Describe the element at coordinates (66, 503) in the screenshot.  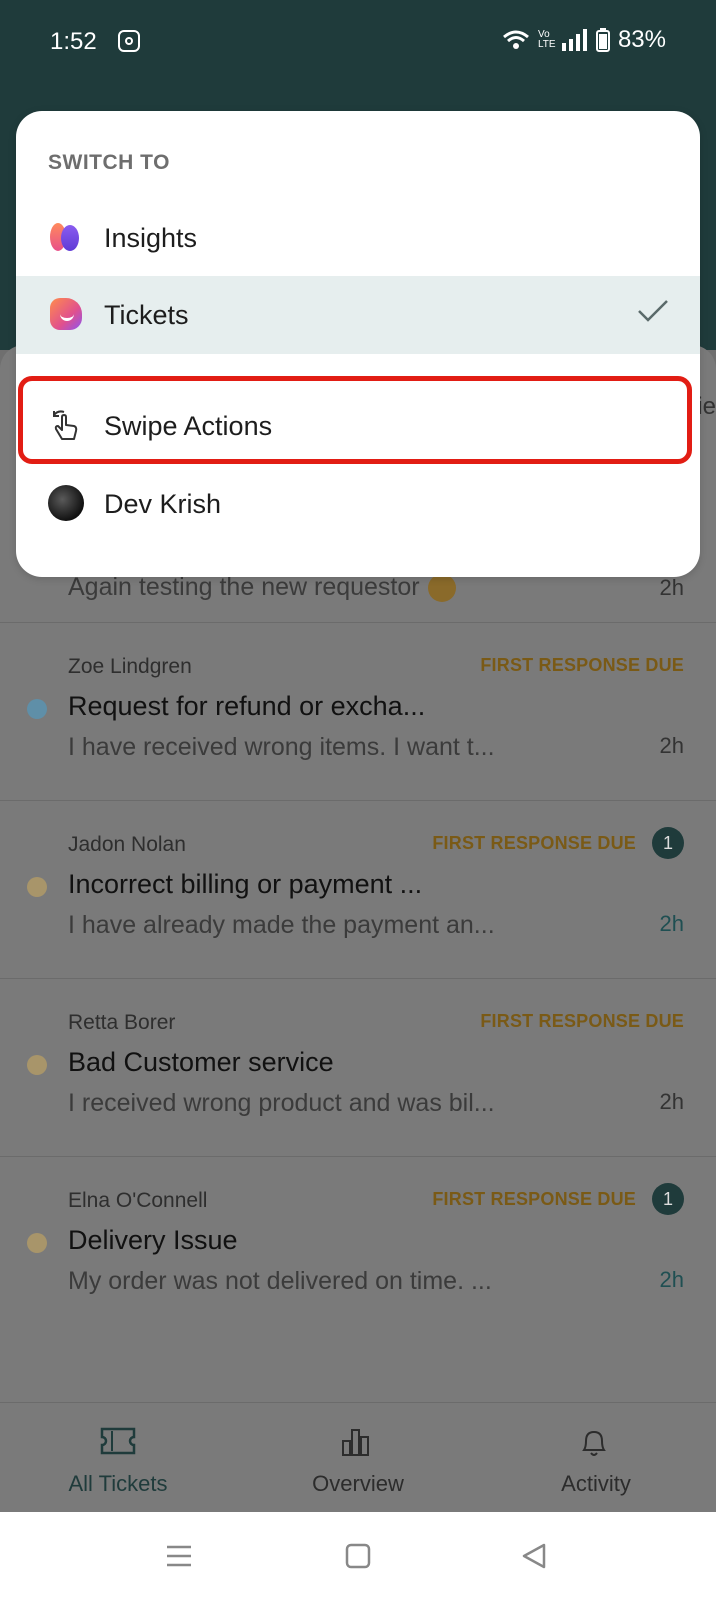
I see `user-avatar` at that location.